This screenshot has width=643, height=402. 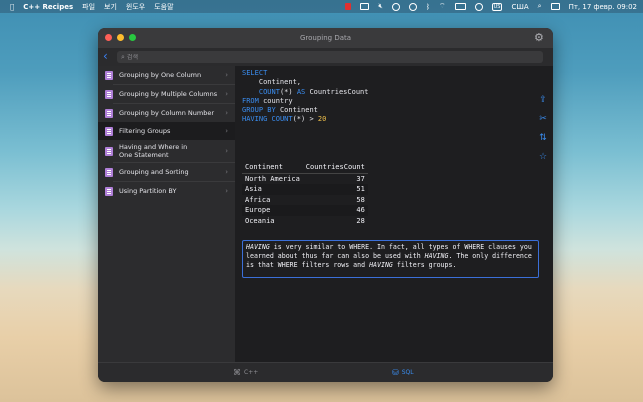 I want to click on search-input, so click(x=326, y=57).